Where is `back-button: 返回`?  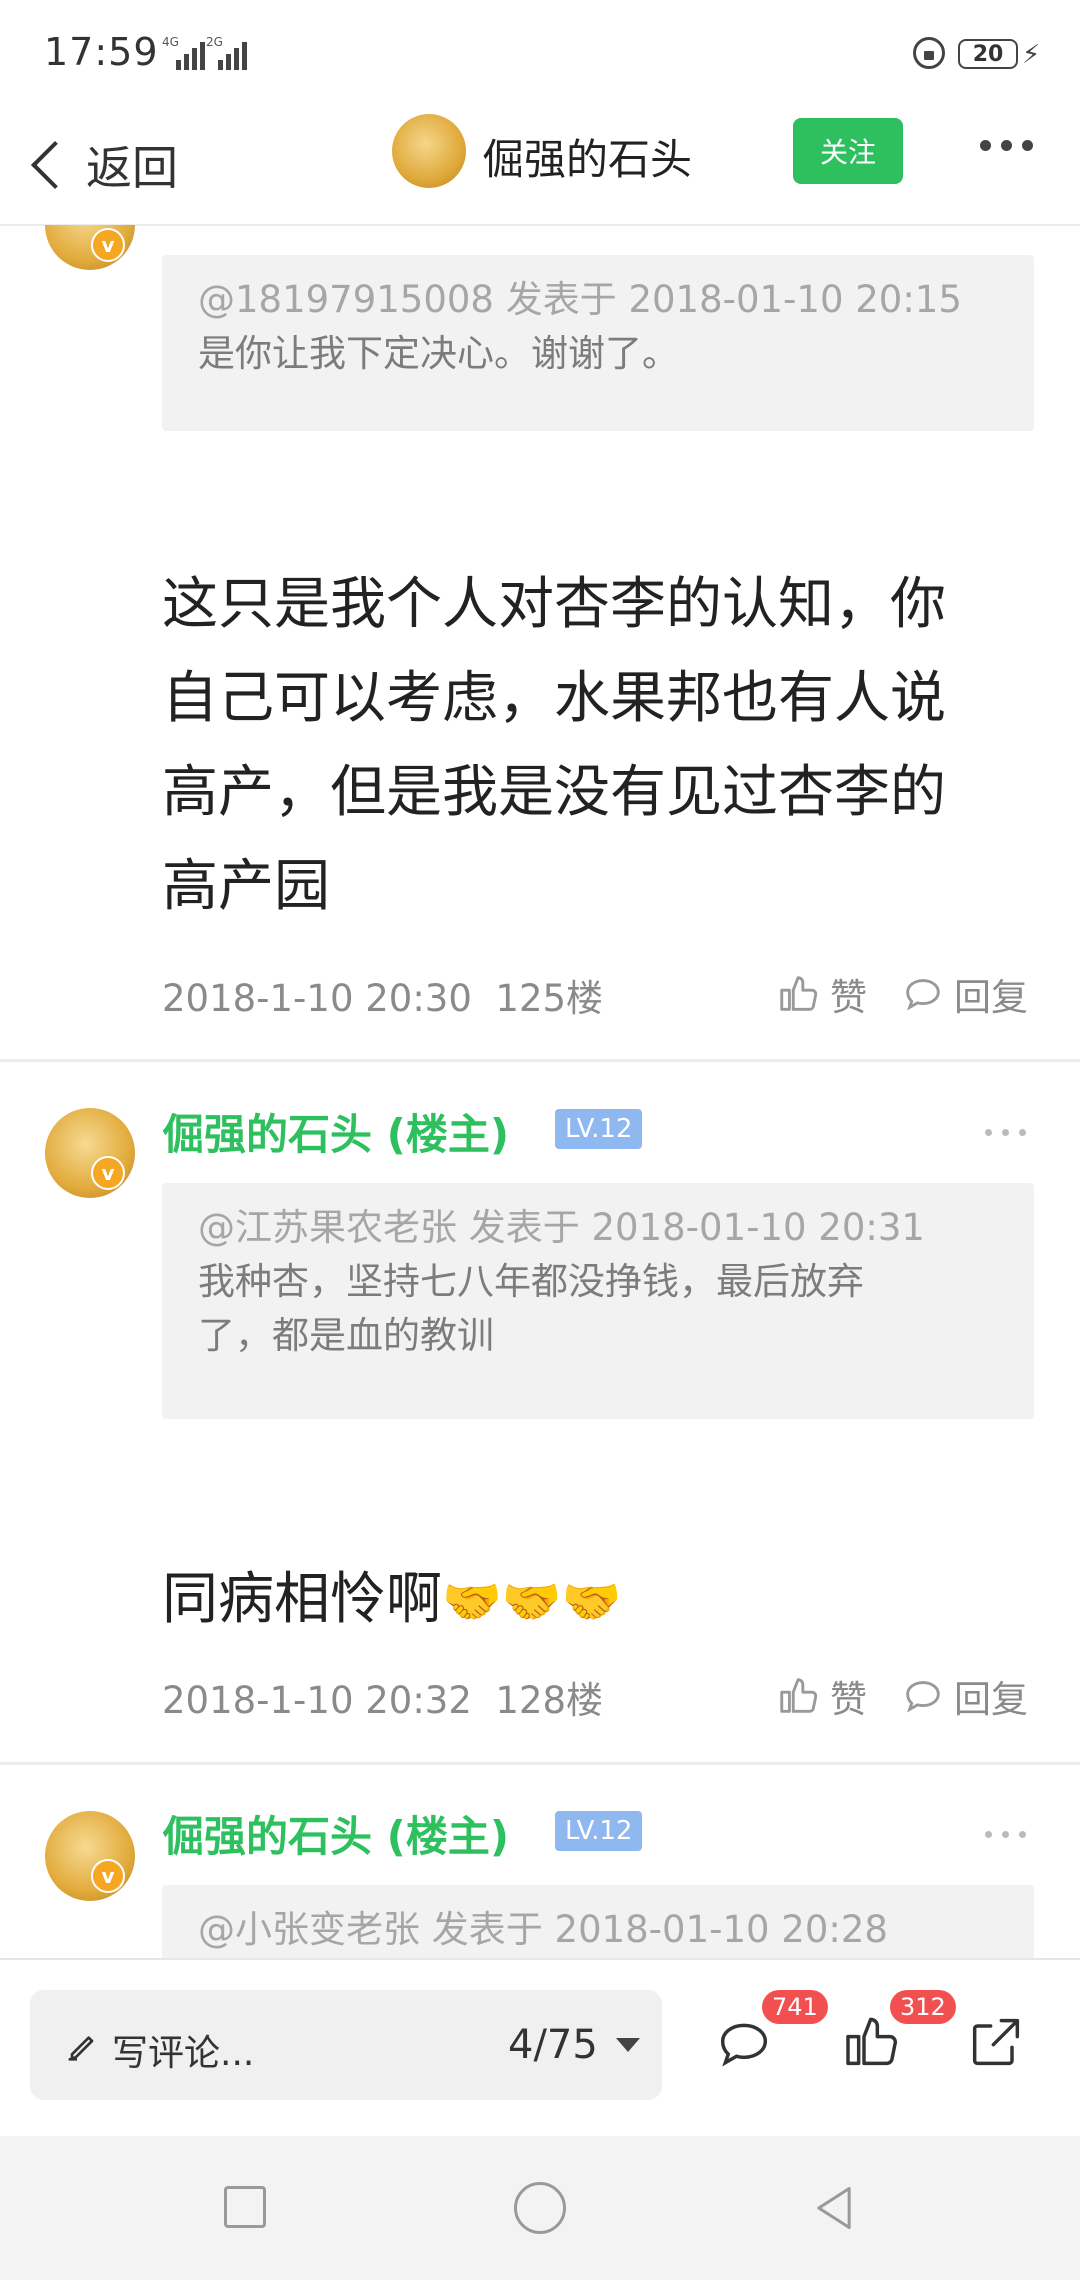
back-button: 返回 is located at coordinates (100, 165).